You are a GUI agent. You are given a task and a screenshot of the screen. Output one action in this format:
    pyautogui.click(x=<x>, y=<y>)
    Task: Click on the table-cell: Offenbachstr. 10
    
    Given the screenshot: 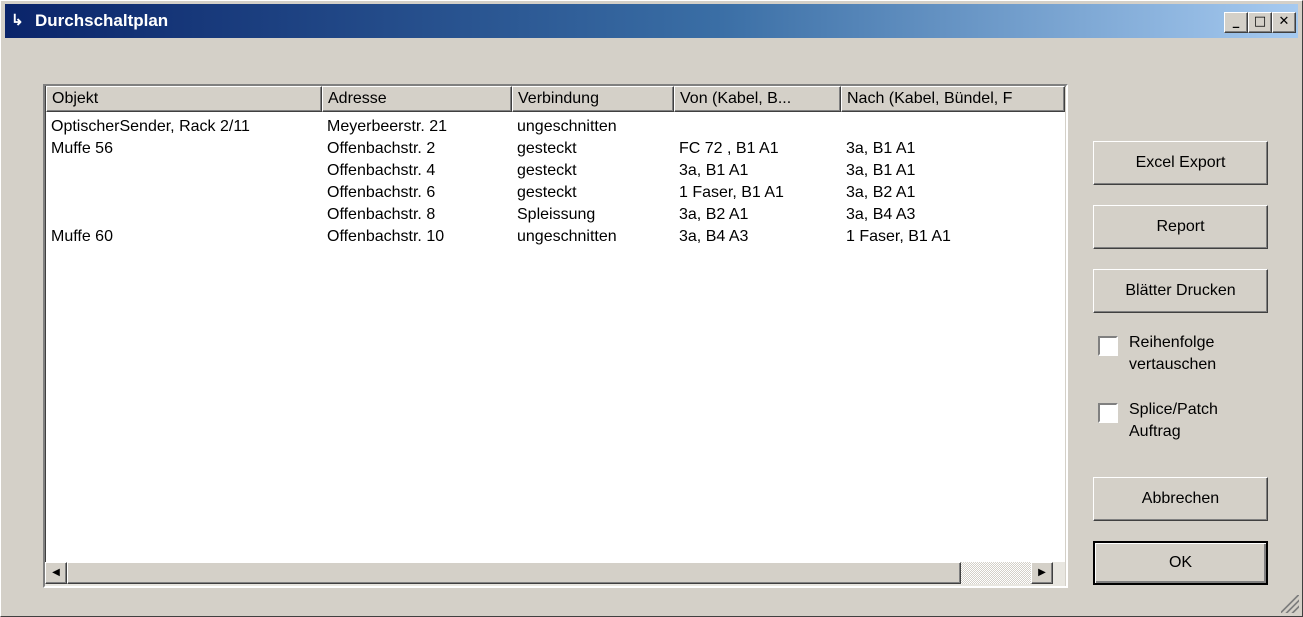 What is the action you would take?
    pyautogui.click(x=386, y=236)
    